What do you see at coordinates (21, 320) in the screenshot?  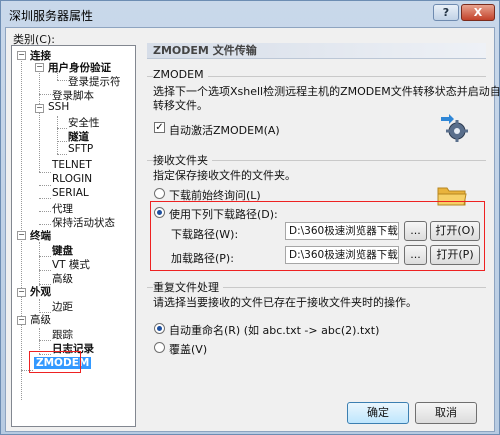 I see `expand-toggle-advanced: −` at bounding box center [21, 320].